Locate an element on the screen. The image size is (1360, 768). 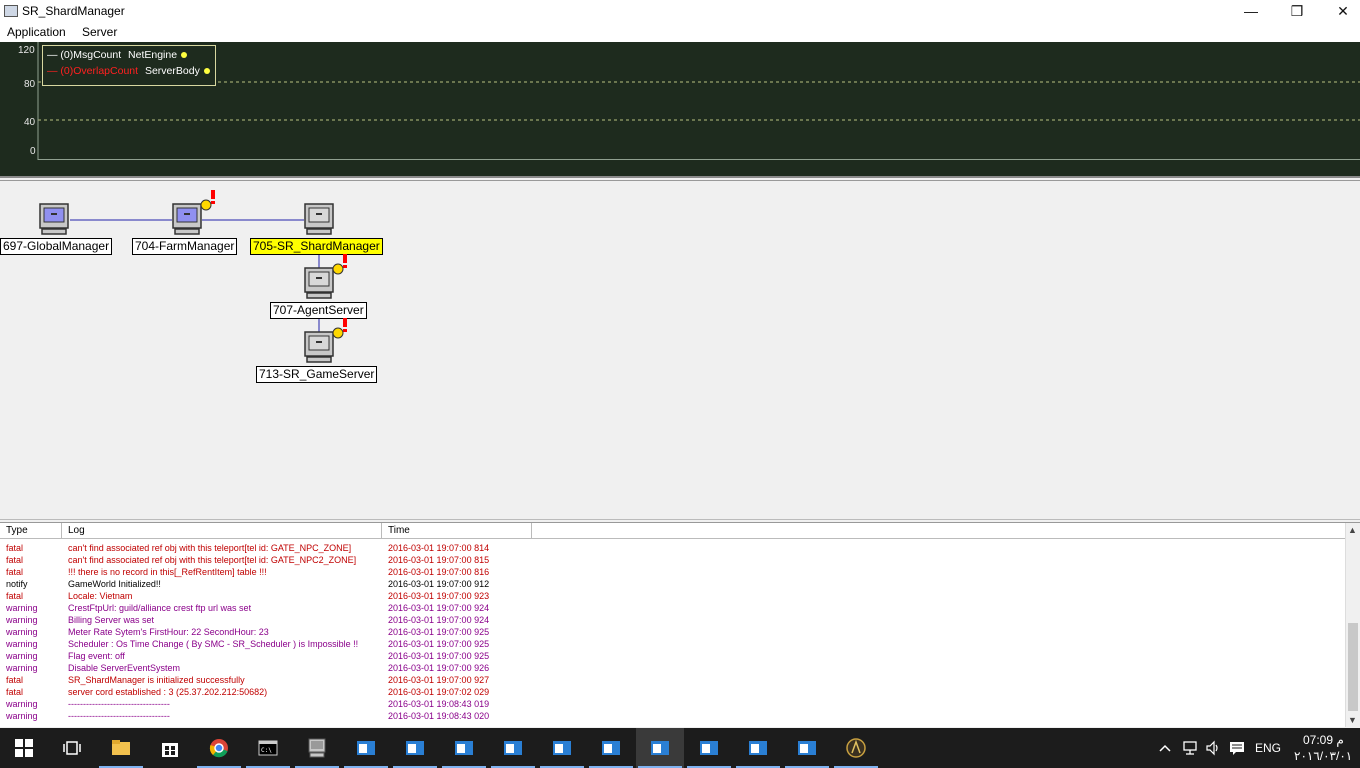
column-header-time: Time is located at coordinates (457, 531).